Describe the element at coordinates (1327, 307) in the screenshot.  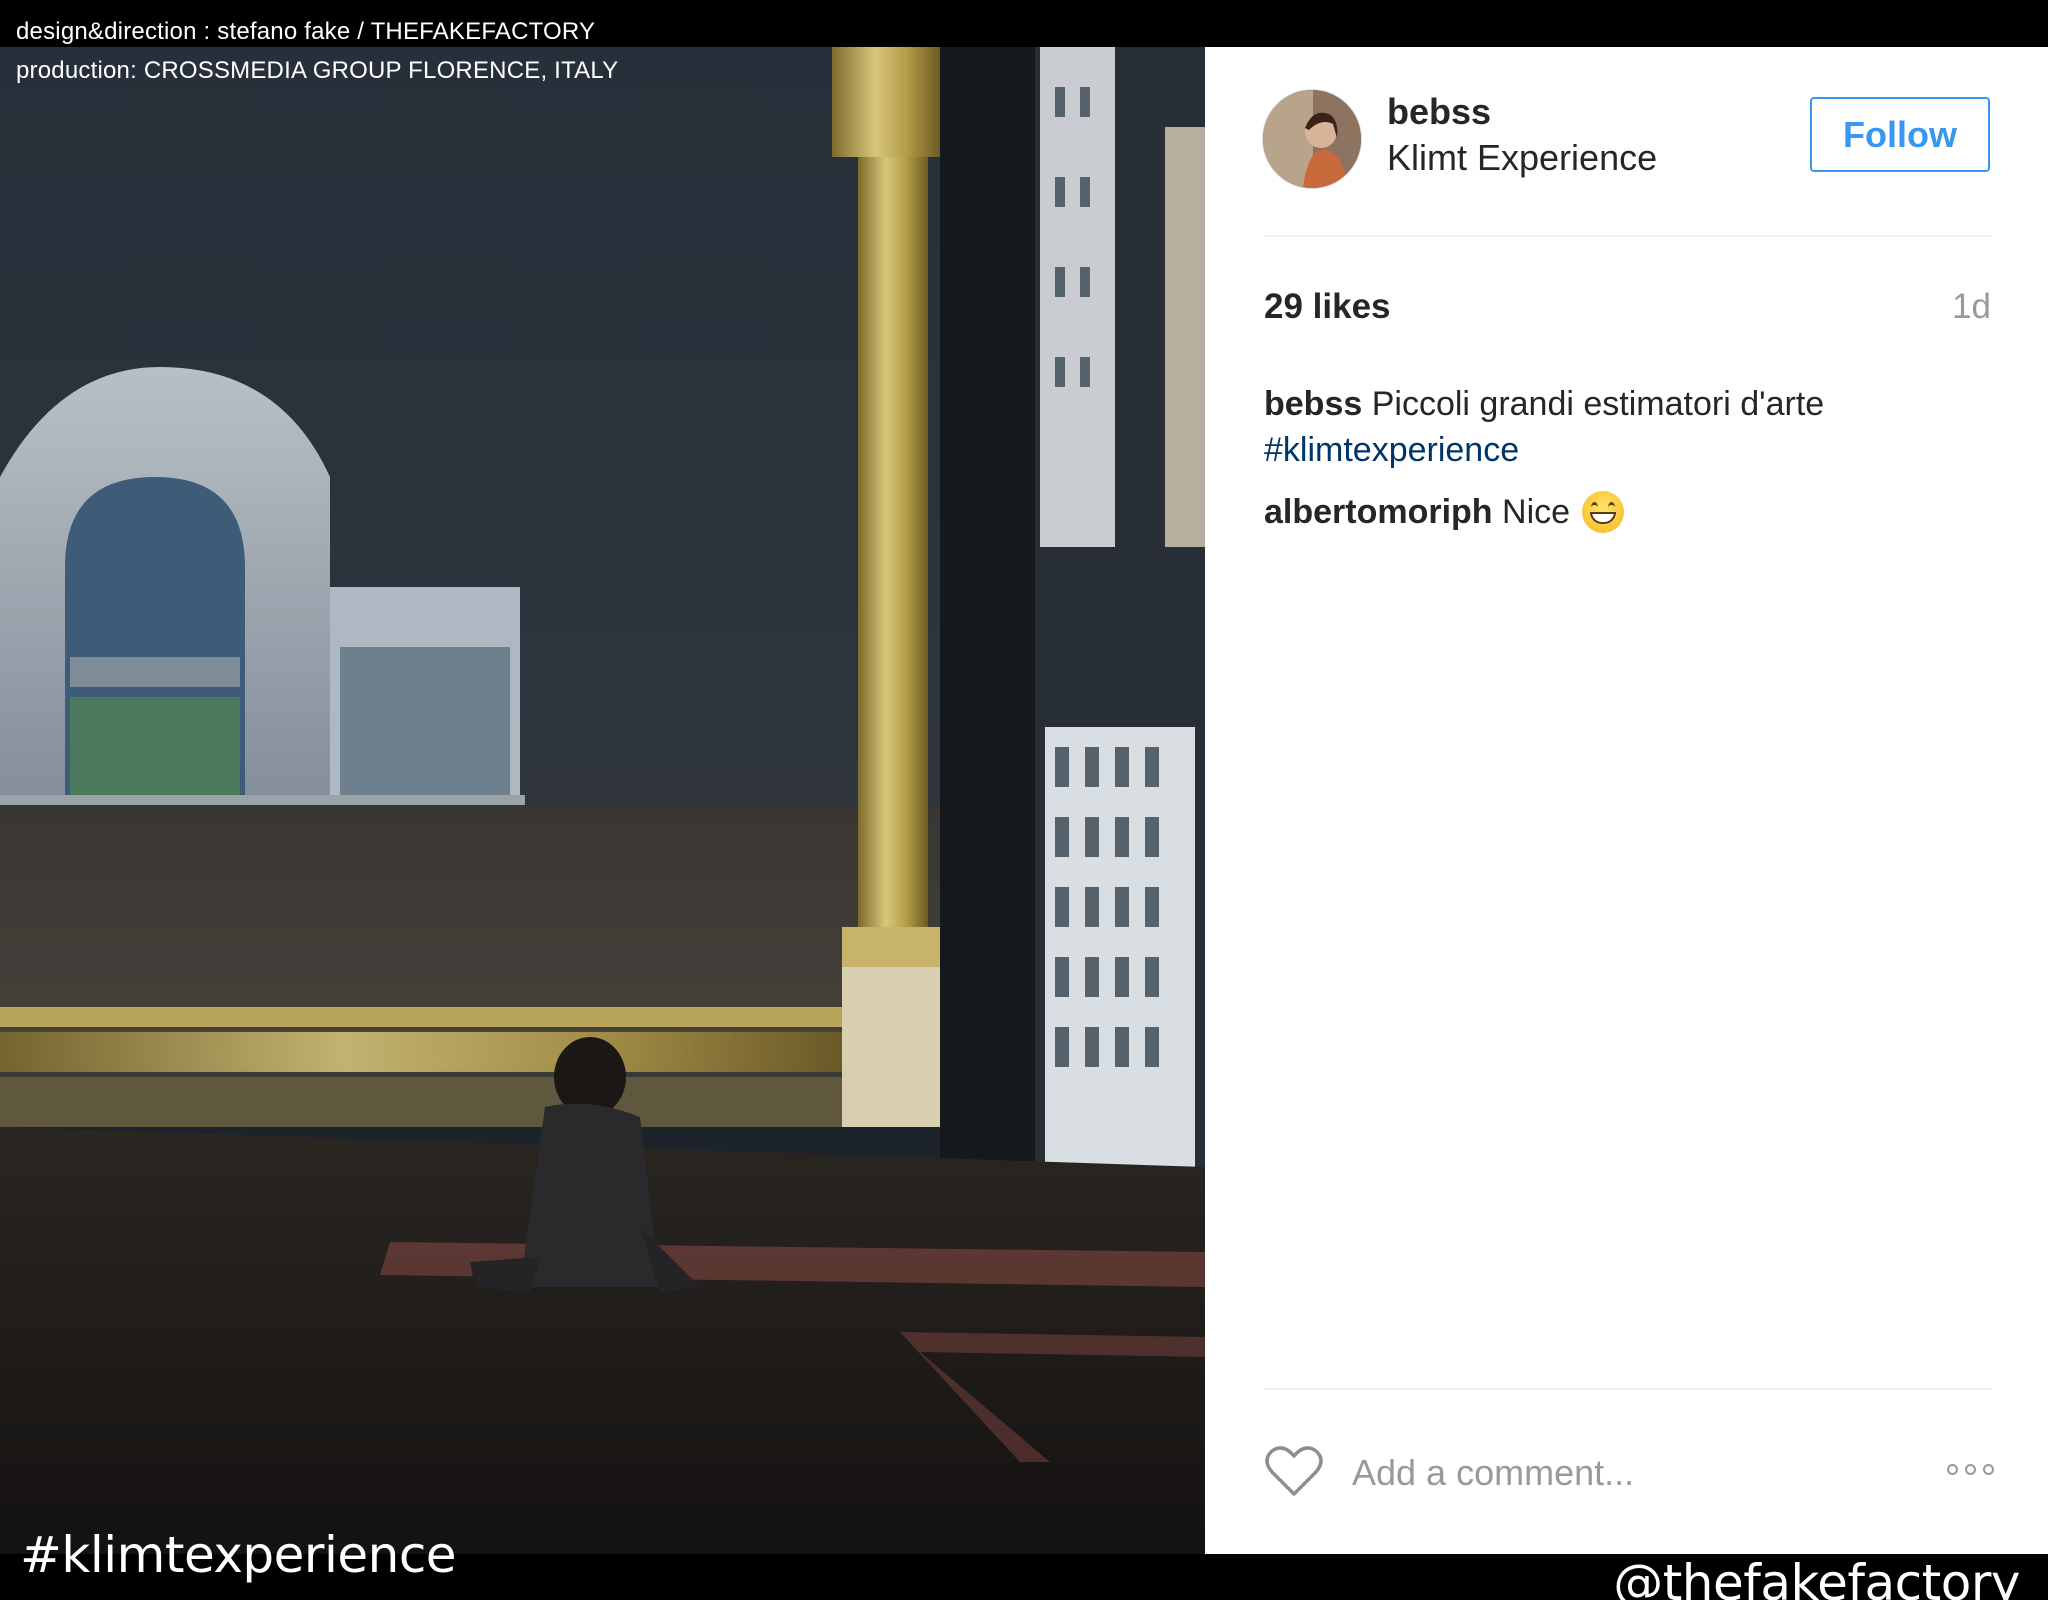
I see `likes-count: 29 likes` at that location.